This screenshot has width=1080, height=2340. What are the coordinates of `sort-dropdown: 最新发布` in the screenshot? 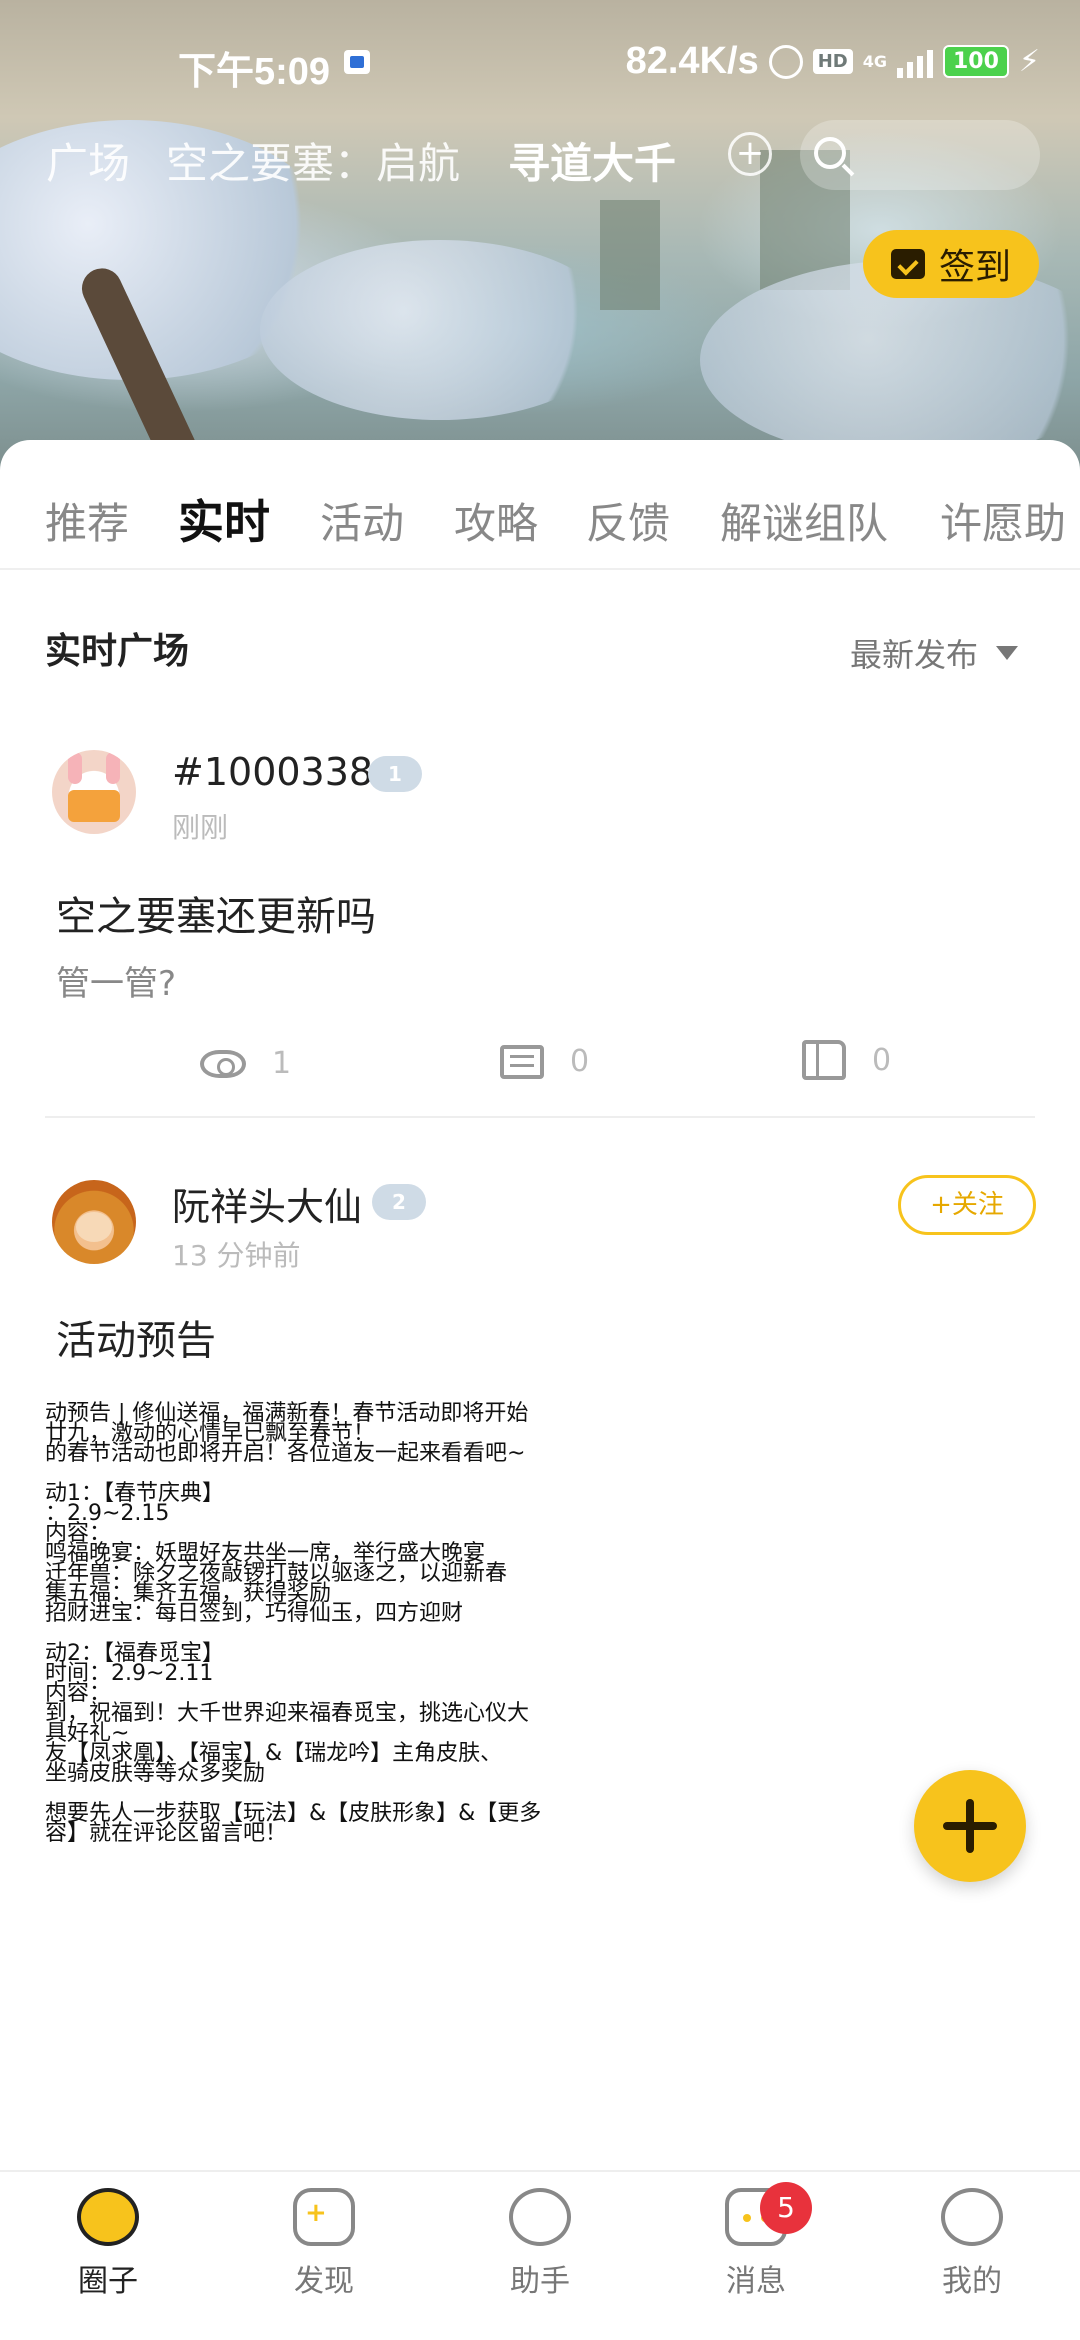 It's located at (934, 653).